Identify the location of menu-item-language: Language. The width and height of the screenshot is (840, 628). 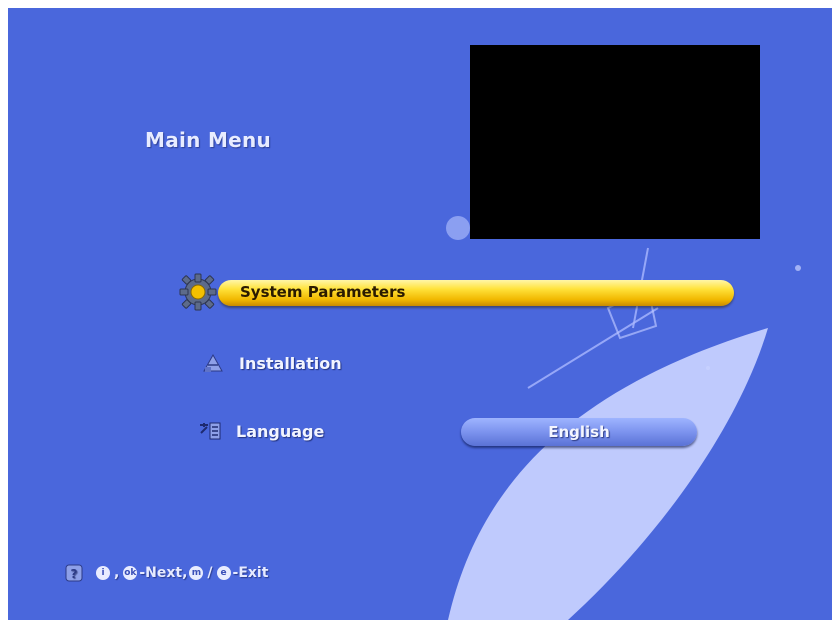
(261, 431).